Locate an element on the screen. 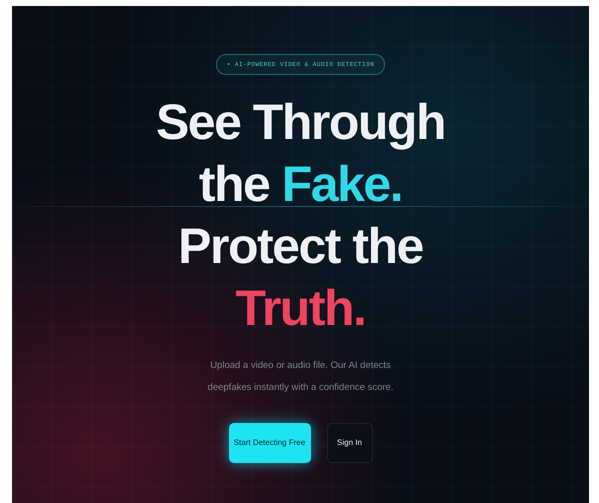 The height and width of the screenshot is (503, 599). sign-in-button: Sign In is located at coordinates (349, 443).